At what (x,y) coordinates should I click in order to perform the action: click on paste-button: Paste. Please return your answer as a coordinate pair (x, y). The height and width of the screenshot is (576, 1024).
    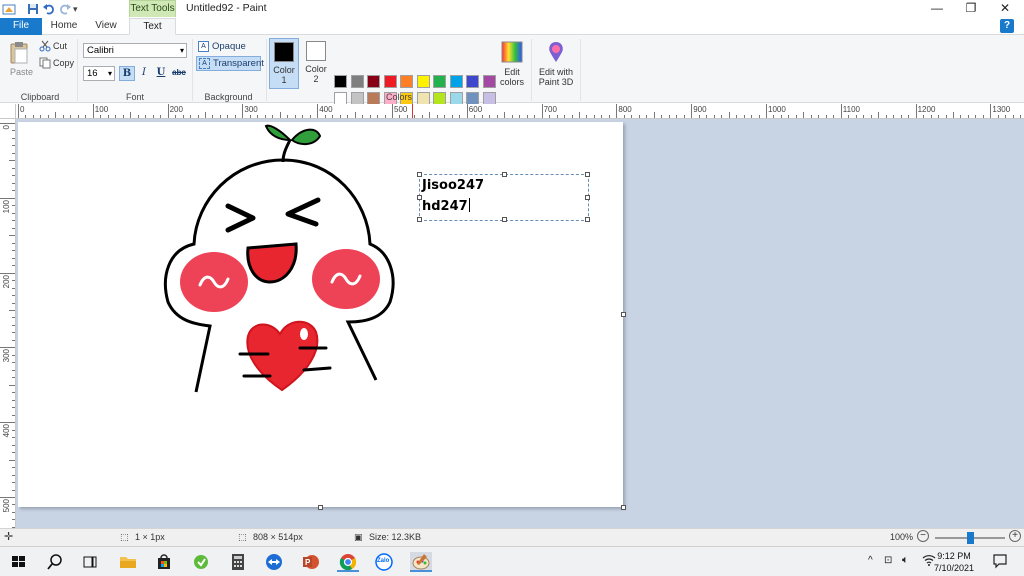
    Looking at the image, I should click on (21, 72).